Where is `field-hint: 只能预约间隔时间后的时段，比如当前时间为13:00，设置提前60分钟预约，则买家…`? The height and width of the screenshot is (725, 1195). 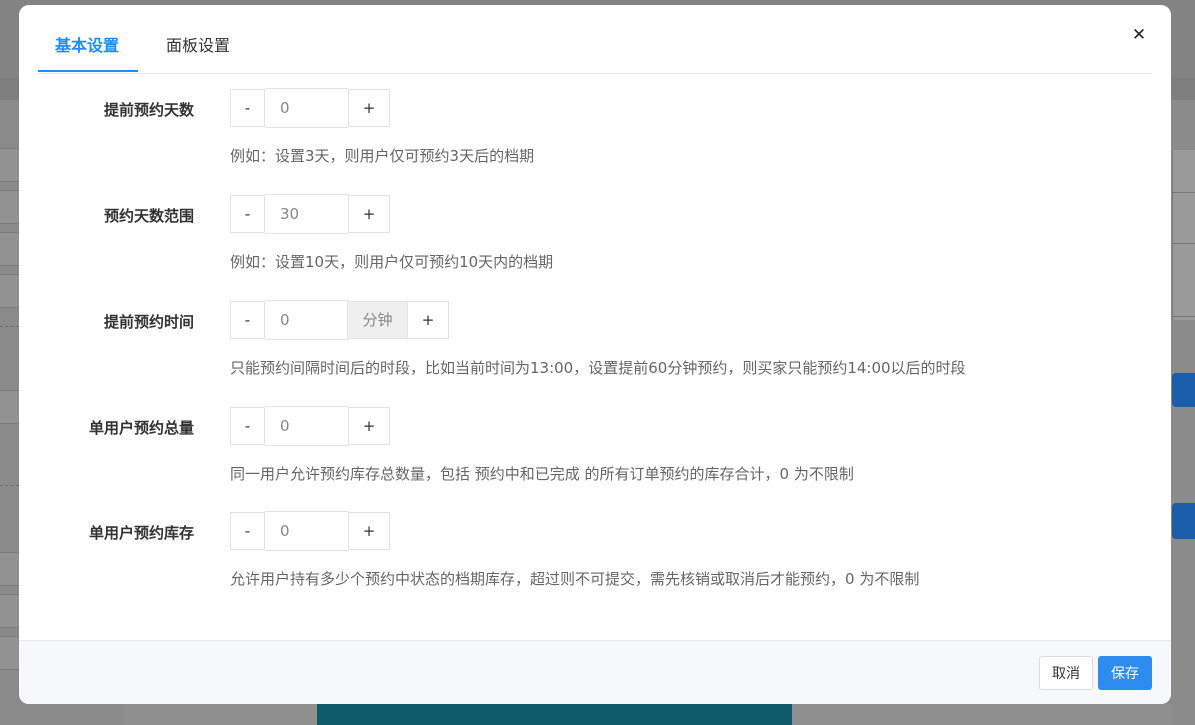
field-hint: 只能预约间隔时间后的时段，比如当前时间为13:00，设置提前60分钟预约，则买家… is located at coordinates (598, 368).